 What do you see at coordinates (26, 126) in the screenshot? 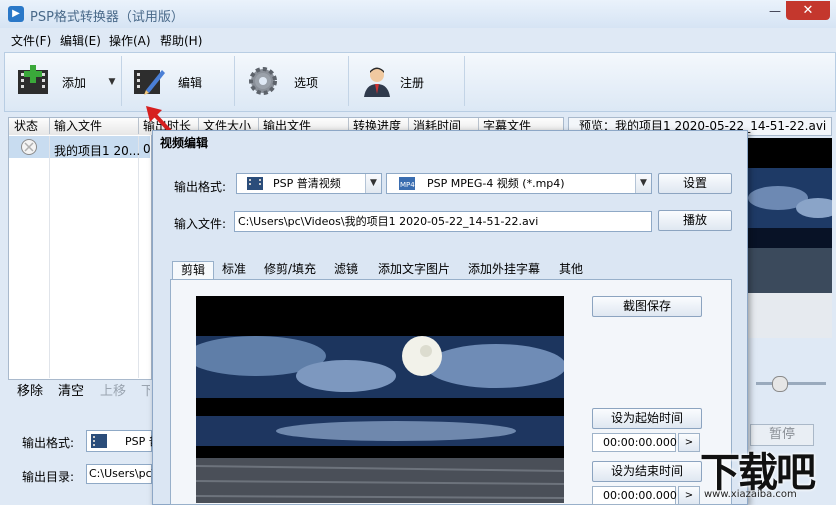
I see `column-header-status: 状态` at bounding box center [26, 126].